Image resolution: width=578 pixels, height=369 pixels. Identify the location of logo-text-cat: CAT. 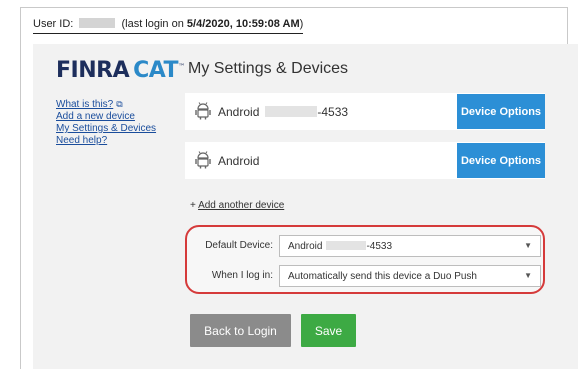
(156, 70).